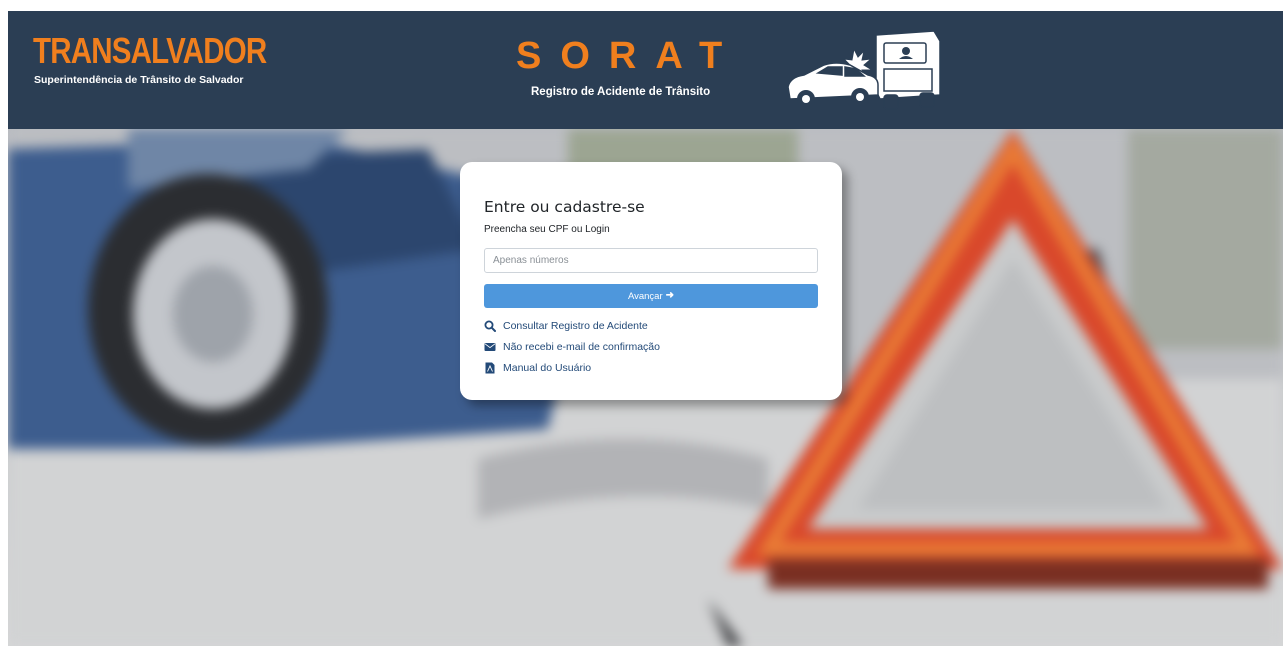 The image size is (1283, 646). Describe the element at coordinates (629, 56) in the screenshot. I see `sorat-logo: SORAT` at that location.